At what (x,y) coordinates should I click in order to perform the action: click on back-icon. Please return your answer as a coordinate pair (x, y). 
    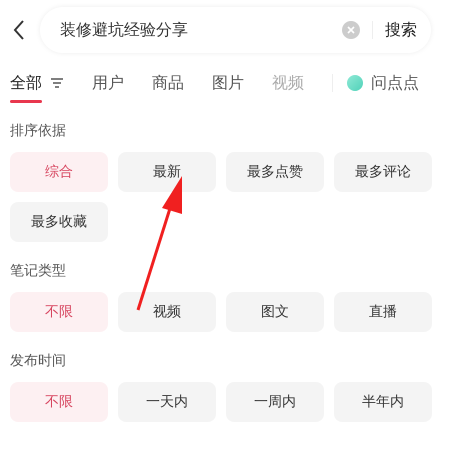
    Looking at the image, I should click on (19, 30).